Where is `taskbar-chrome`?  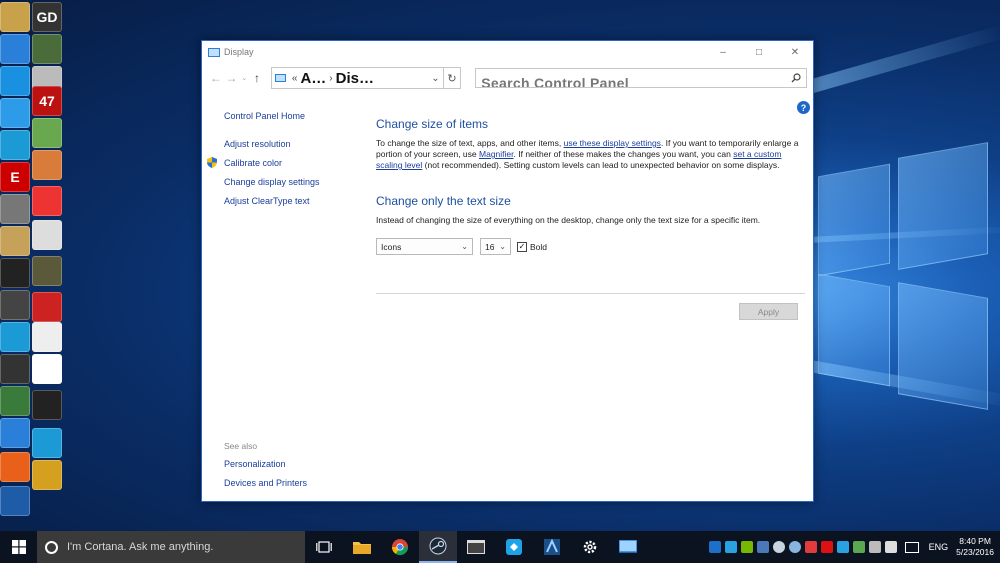 taskbar-chrome is located at coordinates (400, 547).